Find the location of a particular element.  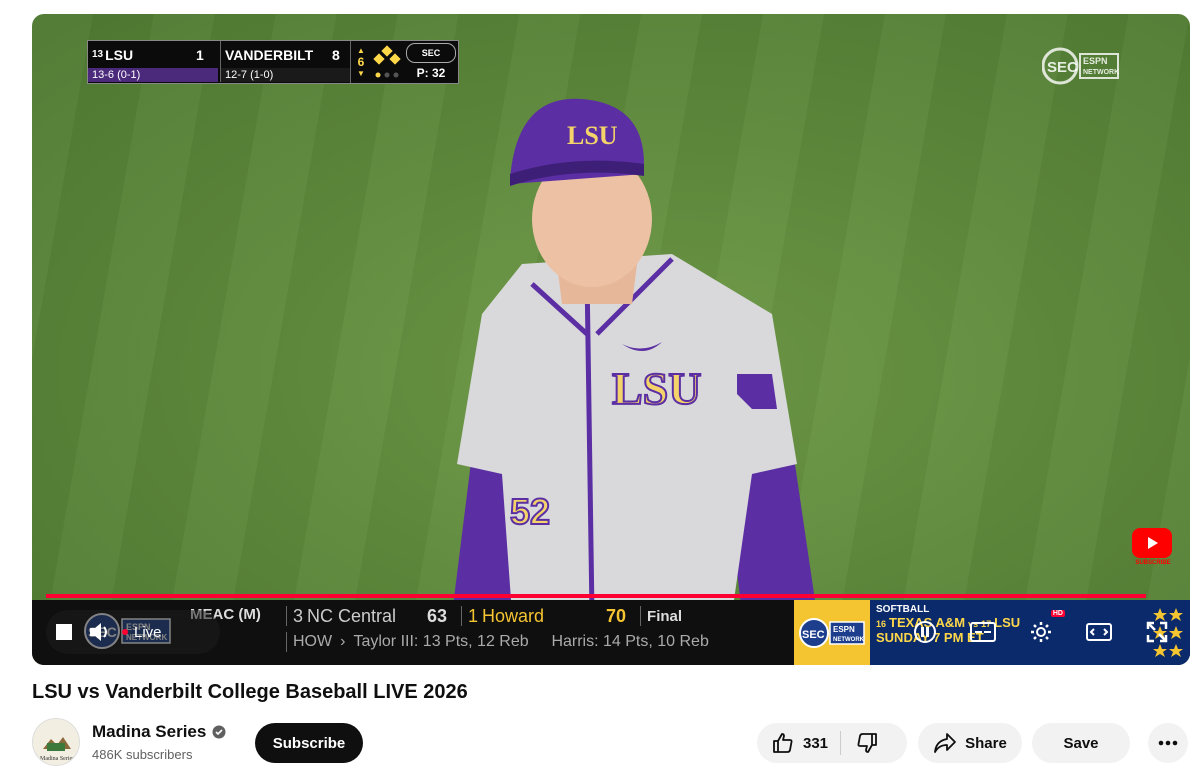

more-dots-icon is located at coordinates (1168, 743).